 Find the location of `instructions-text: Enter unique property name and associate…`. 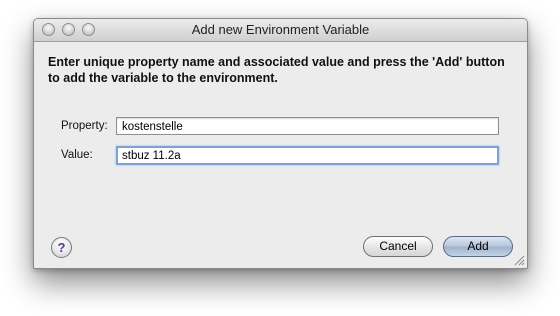

instructions-text: Enter unique property name and associate… is located at coordinates (276, 70).